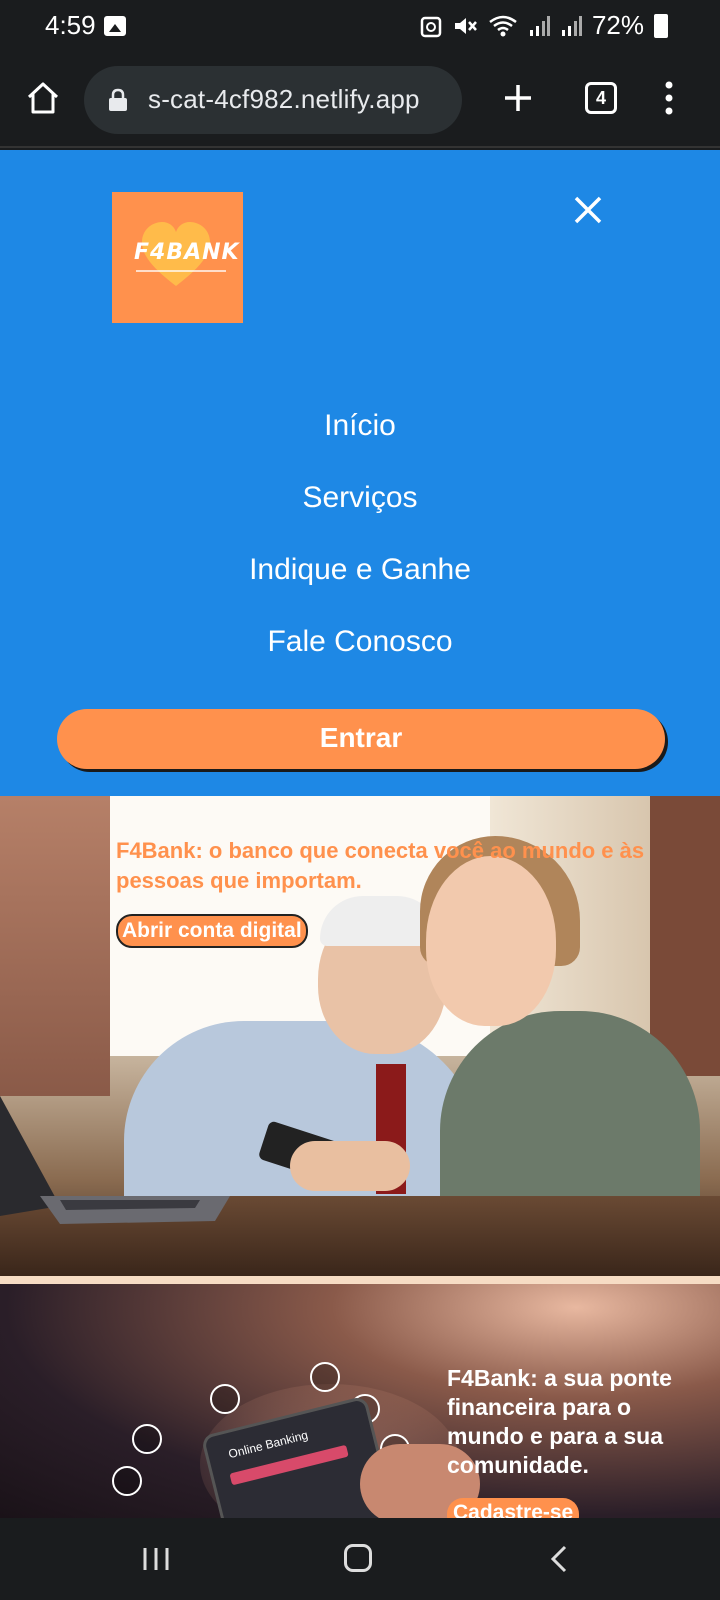  I want to click on logo: F4BANK, so click(177, 257).